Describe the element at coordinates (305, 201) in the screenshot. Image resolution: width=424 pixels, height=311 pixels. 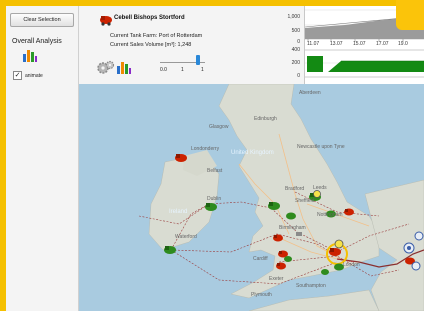
I see `map-label-sheffield: Sheffield` at that location.